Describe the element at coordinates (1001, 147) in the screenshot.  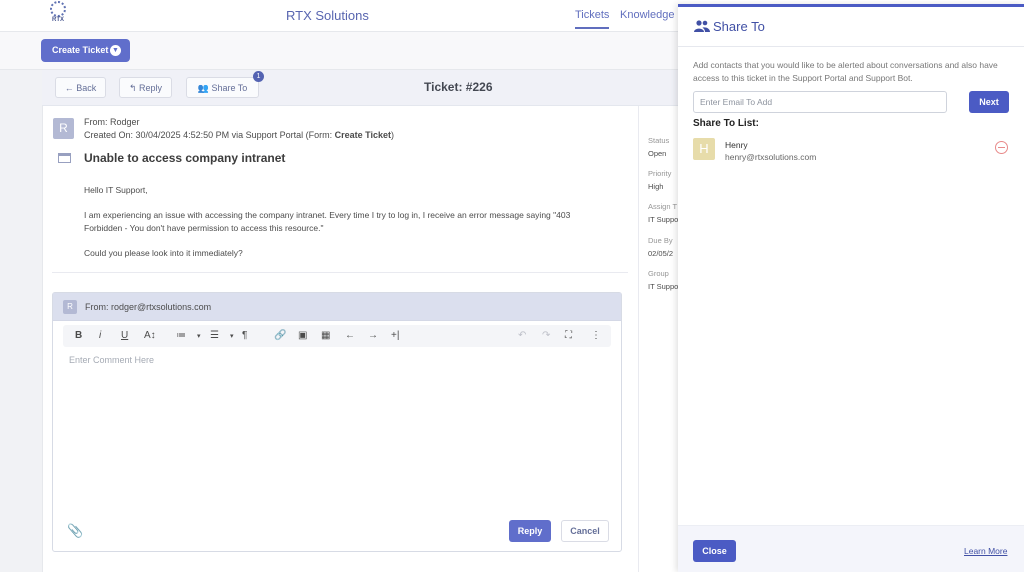
I see `remove-contact-icon` at that location.